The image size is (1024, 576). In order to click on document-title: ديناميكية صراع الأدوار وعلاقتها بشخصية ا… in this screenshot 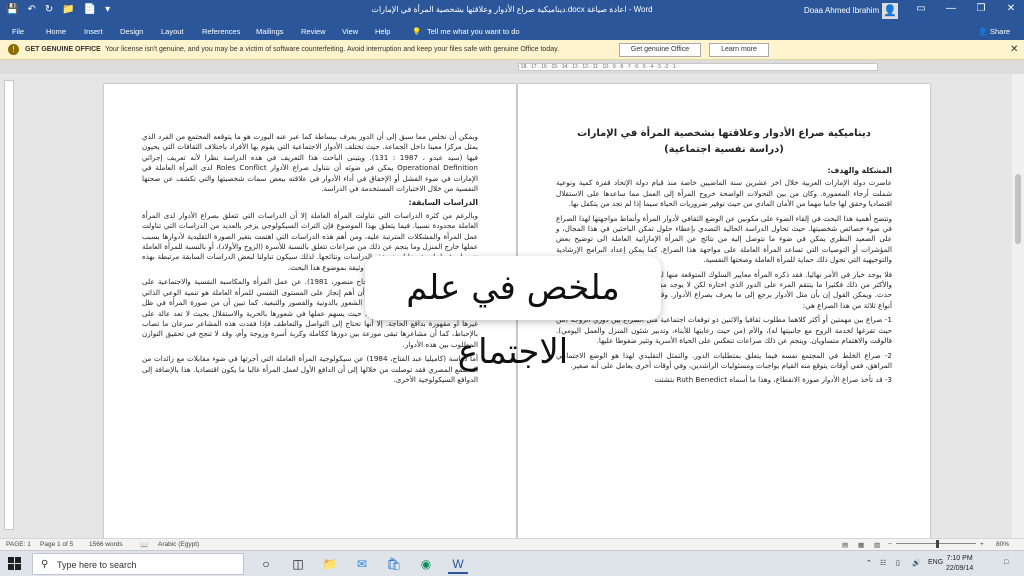, I will do `click(724, 142)`.